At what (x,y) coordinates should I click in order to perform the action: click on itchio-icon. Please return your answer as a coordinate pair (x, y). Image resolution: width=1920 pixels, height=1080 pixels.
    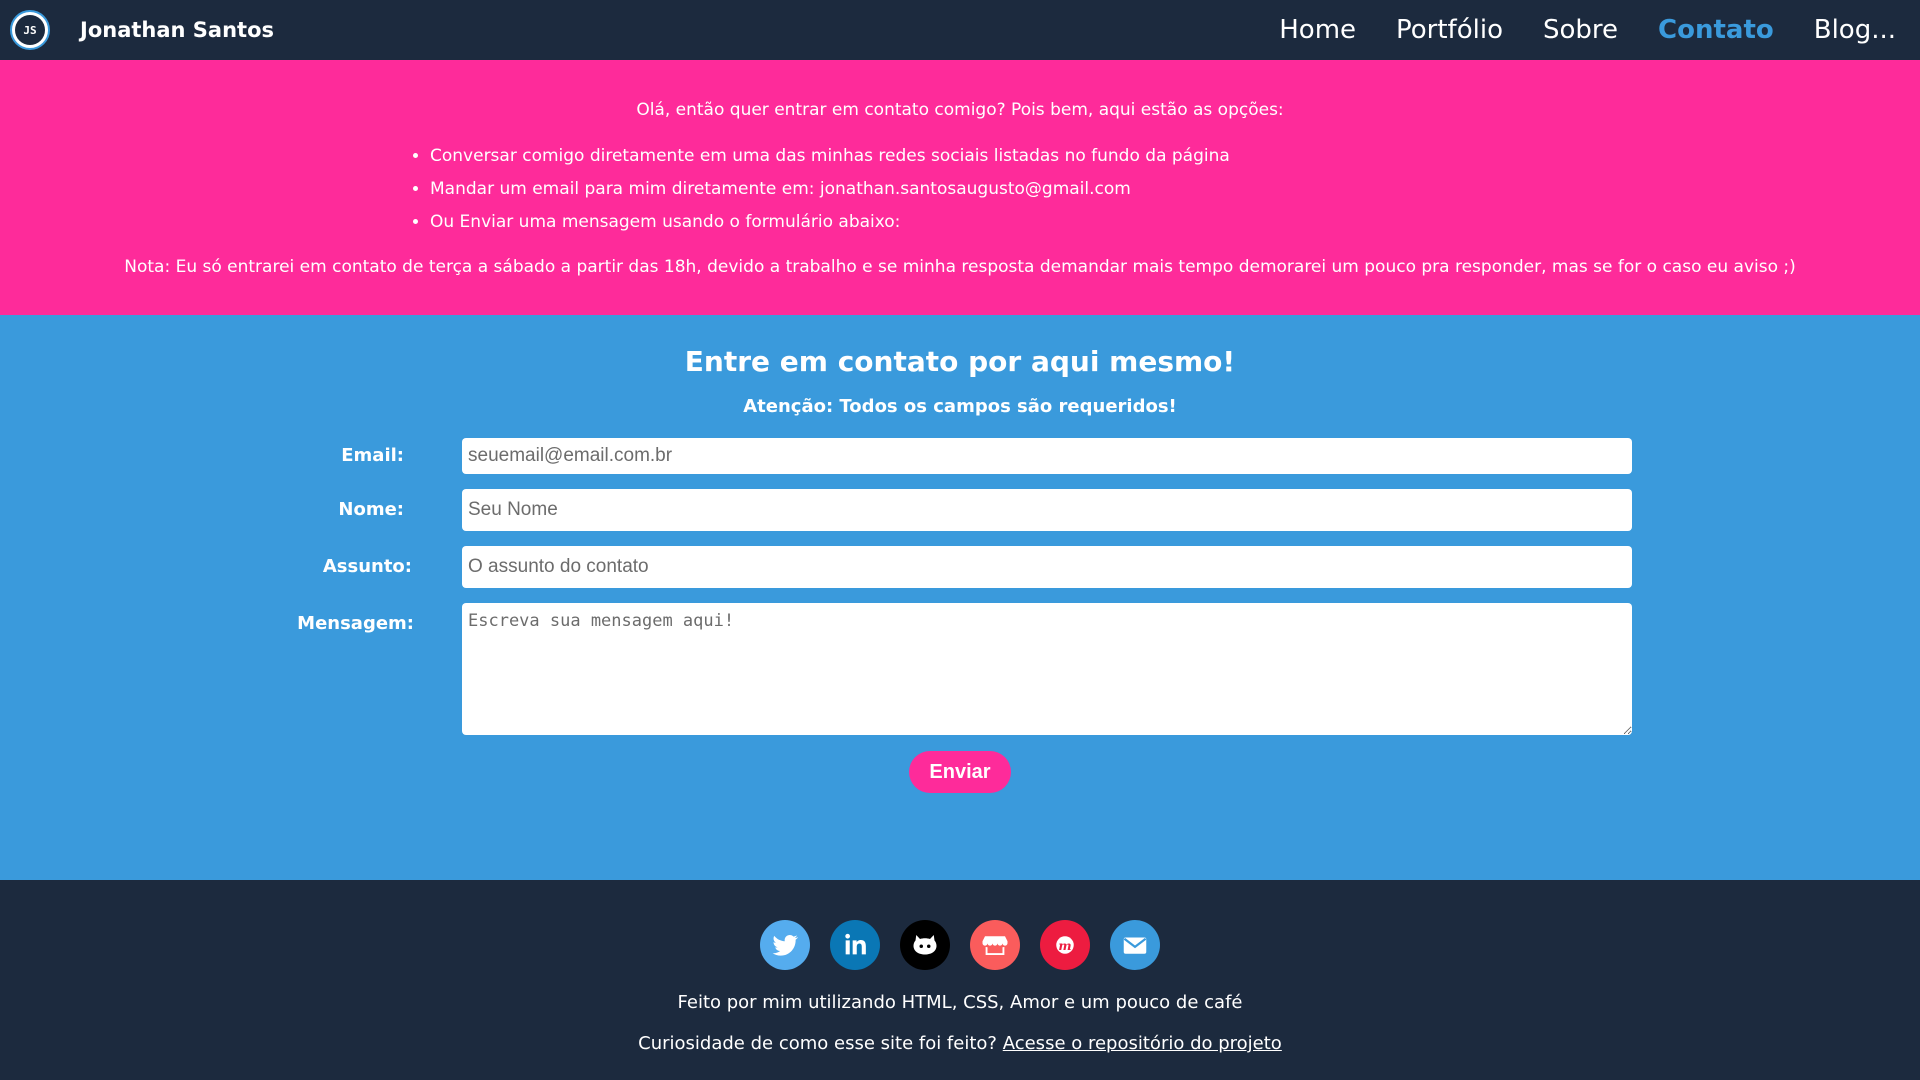
    Looking at the image, I should click on (995, 945).